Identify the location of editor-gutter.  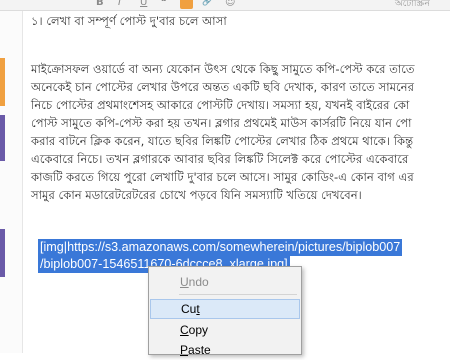
(11, 182).